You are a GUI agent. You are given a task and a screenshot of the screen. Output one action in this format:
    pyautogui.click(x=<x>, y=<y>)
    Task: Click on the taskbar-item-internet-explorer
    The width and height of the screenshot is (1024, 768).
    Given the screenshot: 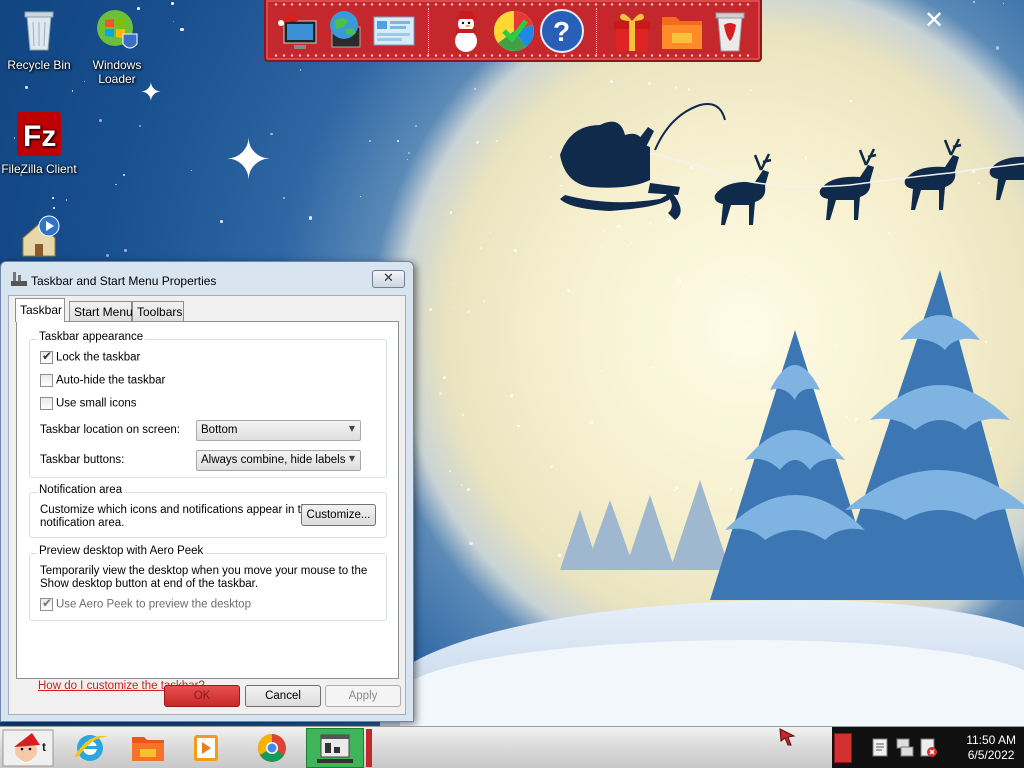 What is the action you would take?
    pyautogui.click(x=90, y=748)
    